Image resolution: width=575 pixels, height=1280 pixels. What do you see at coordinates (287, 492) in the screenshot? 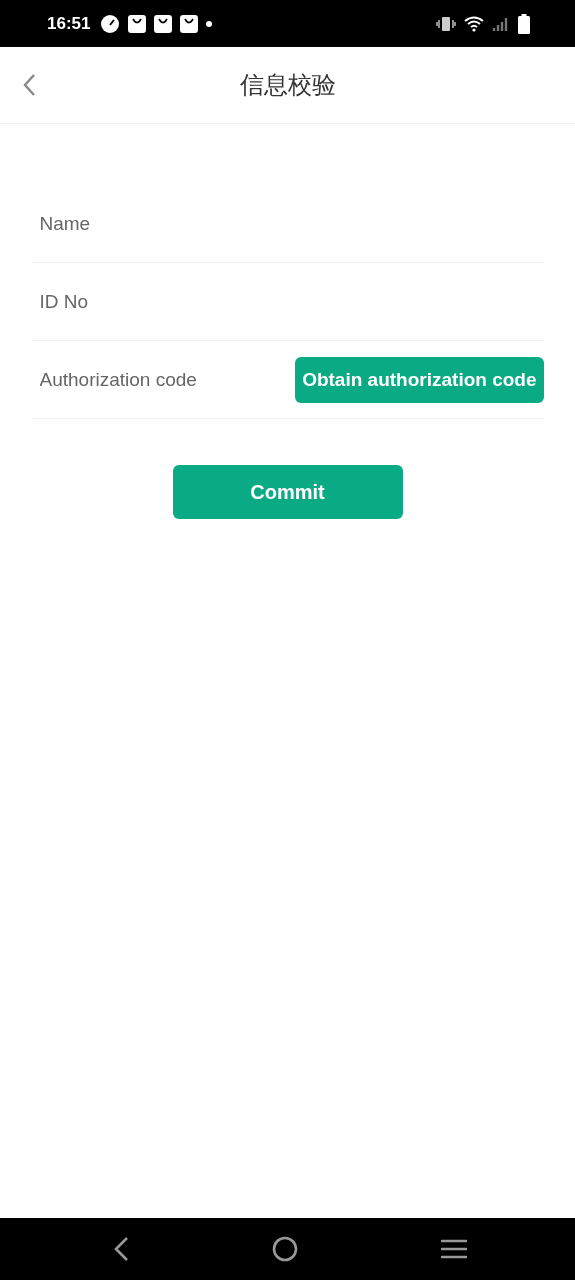
I see `commit-button: Commit` at bounding box center [287, 492].